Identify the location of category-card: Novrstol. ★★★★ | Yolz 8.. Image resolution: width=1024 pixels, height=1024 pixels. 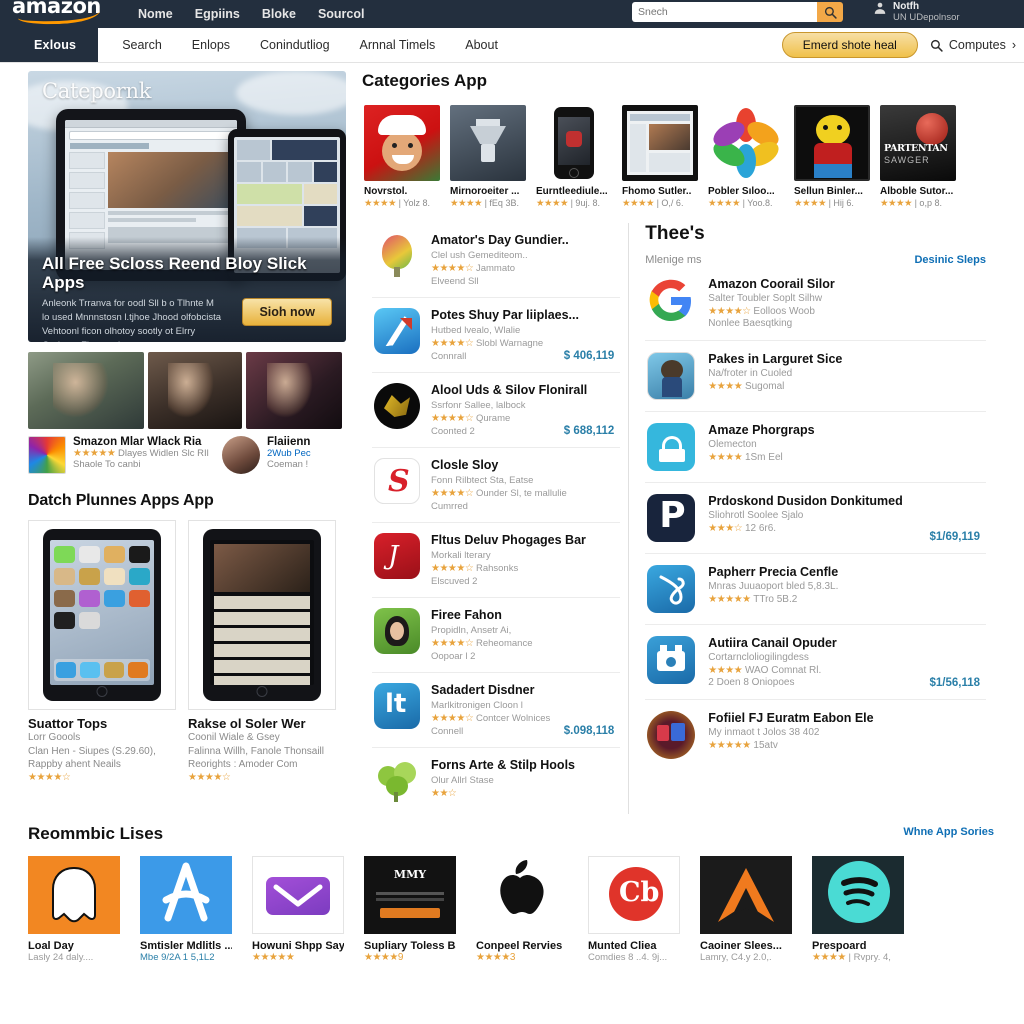
(402, 157).